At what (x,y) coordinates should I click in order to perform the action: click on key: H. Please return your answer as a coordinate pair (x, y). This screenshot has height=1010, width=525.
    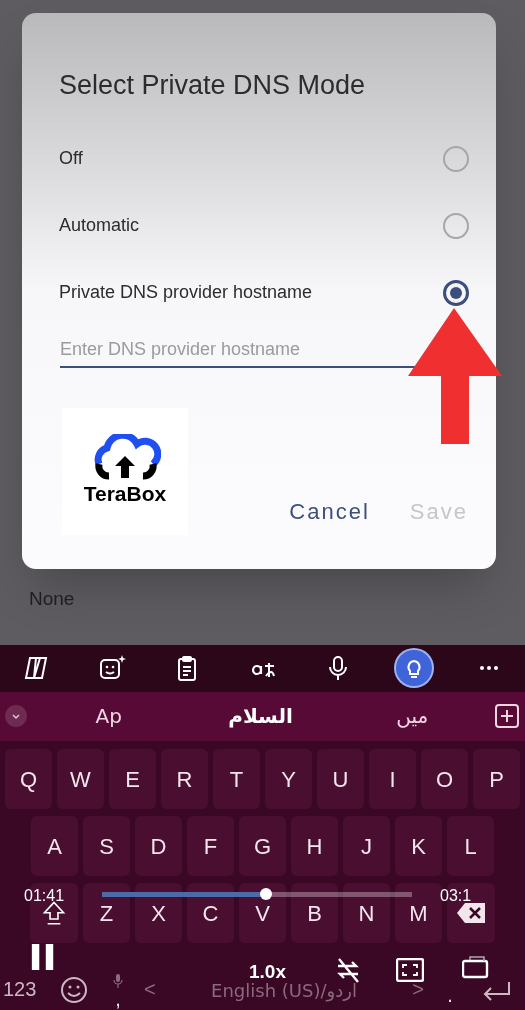
    Looking at the image, I should click on (314, 846).